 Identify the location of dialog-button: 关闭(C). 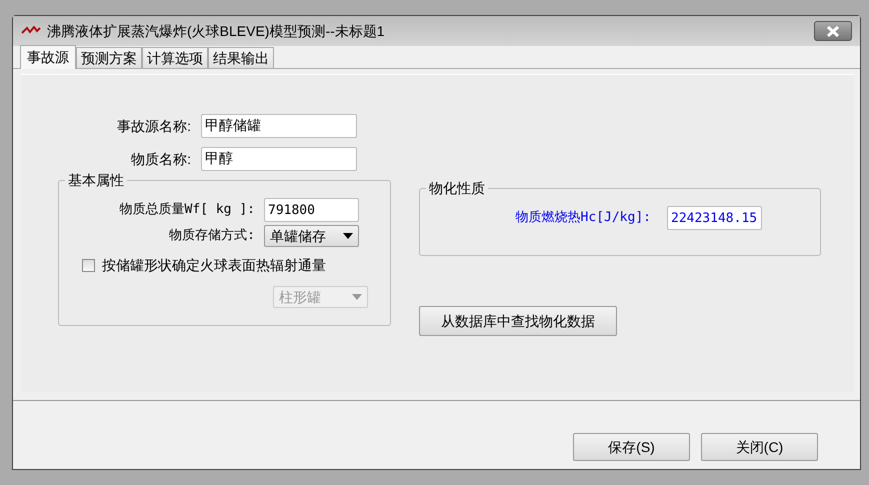
(759, 447).